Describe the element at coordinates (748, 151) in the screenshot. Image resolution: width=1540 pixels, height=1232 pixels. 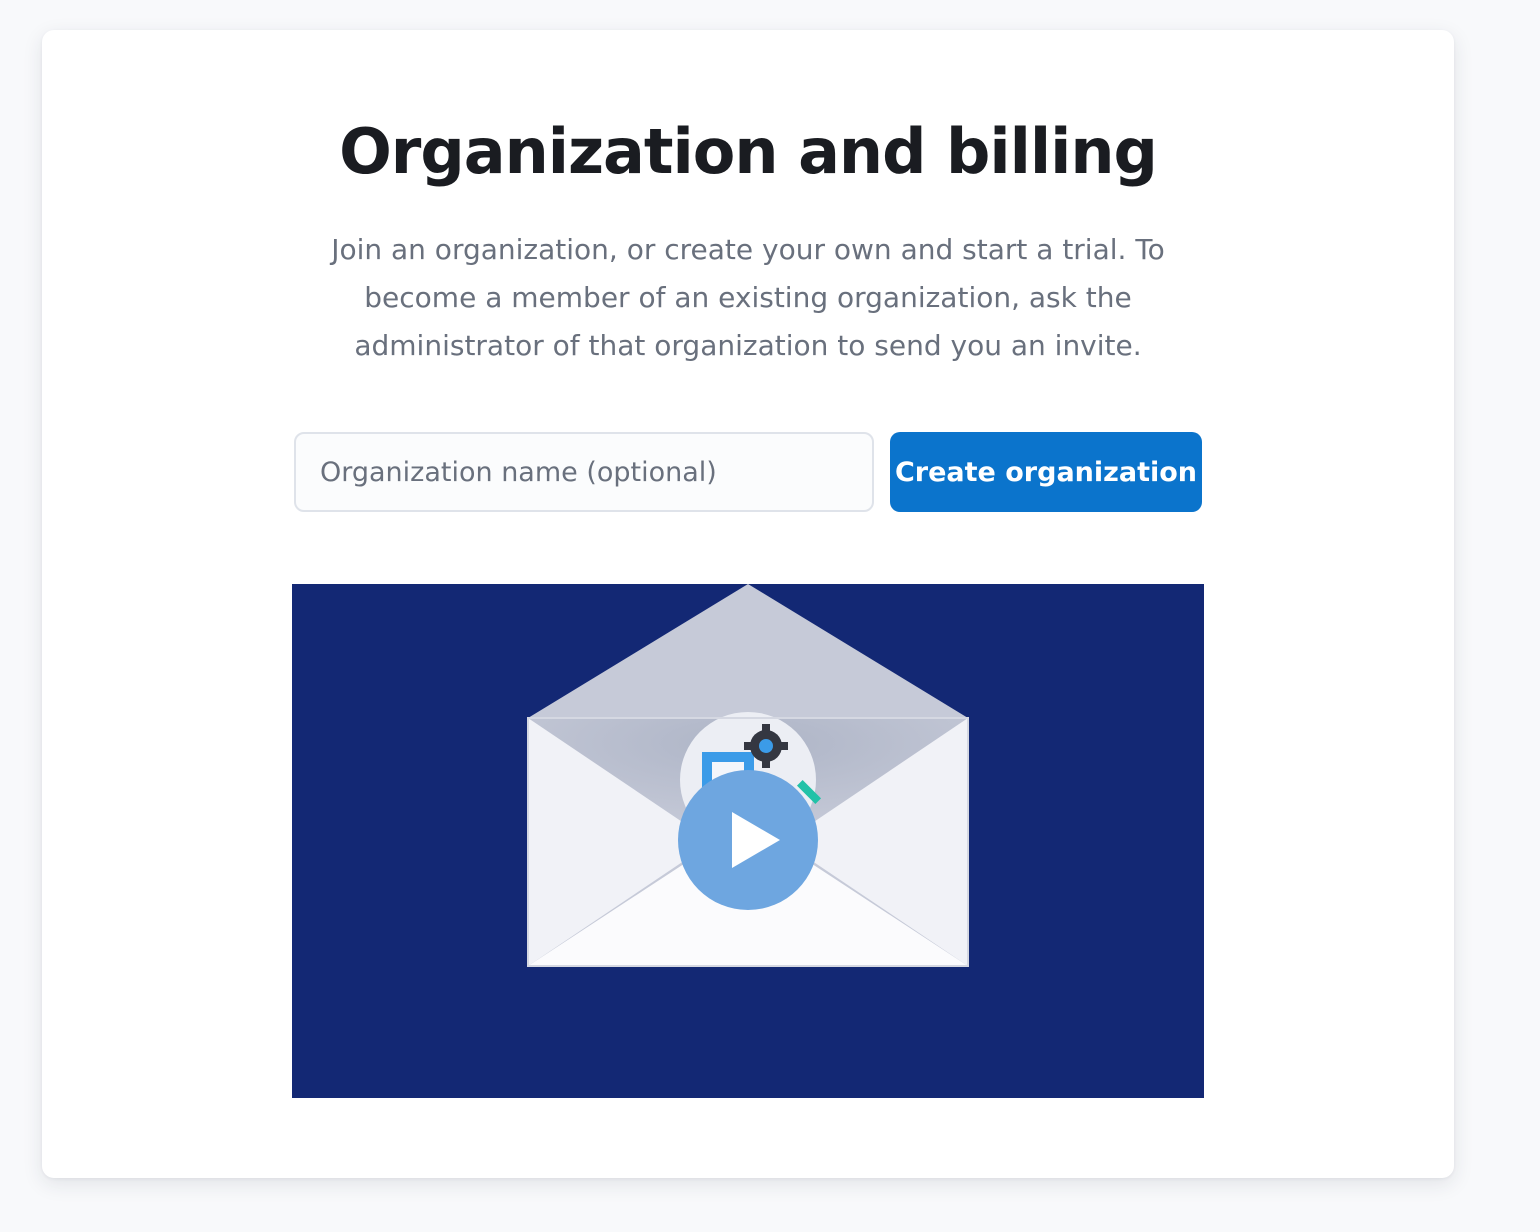
I see `page-title: Organization and billing` at that location.